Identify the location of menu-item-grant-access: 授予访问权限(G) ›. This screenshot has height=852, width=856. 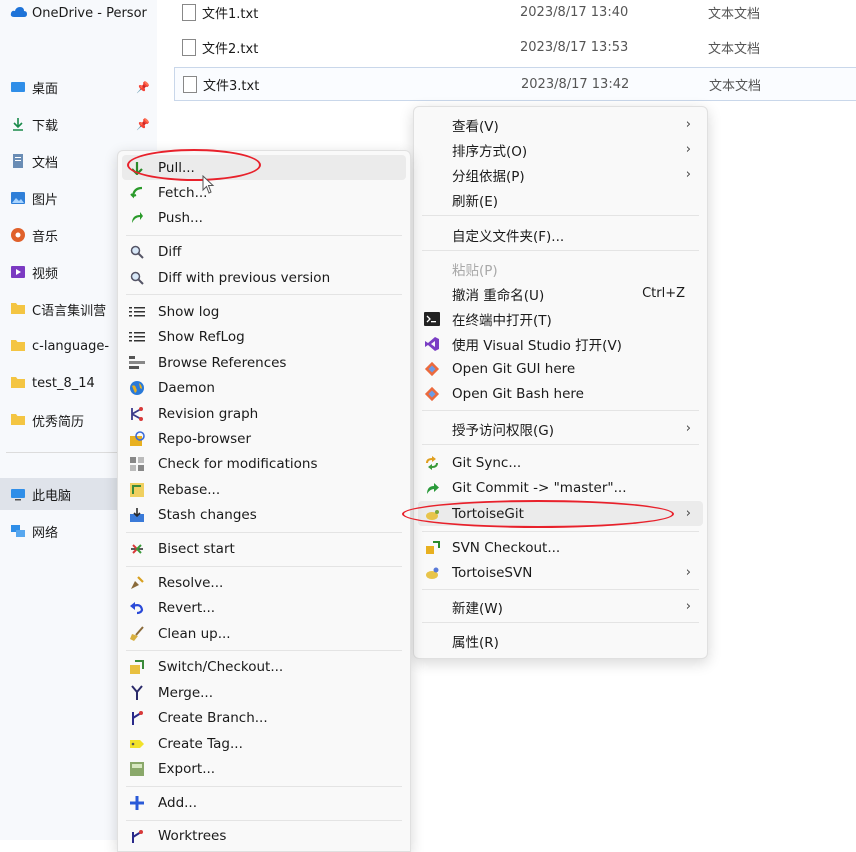
(560, 428).